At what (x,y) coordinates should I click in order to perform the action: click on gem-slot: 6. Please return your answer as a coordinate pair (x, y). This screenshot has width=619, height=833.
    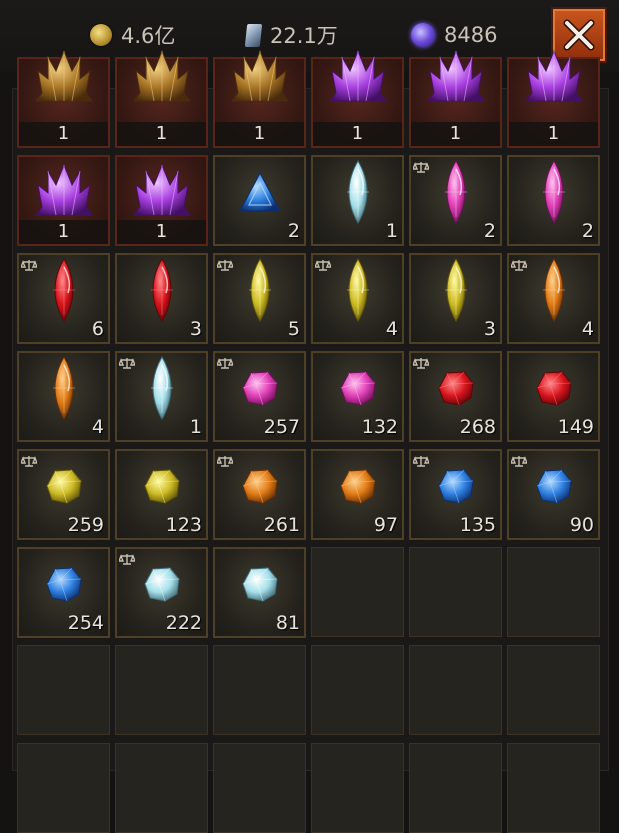
    Looking at the image, I should click on (63, 298).